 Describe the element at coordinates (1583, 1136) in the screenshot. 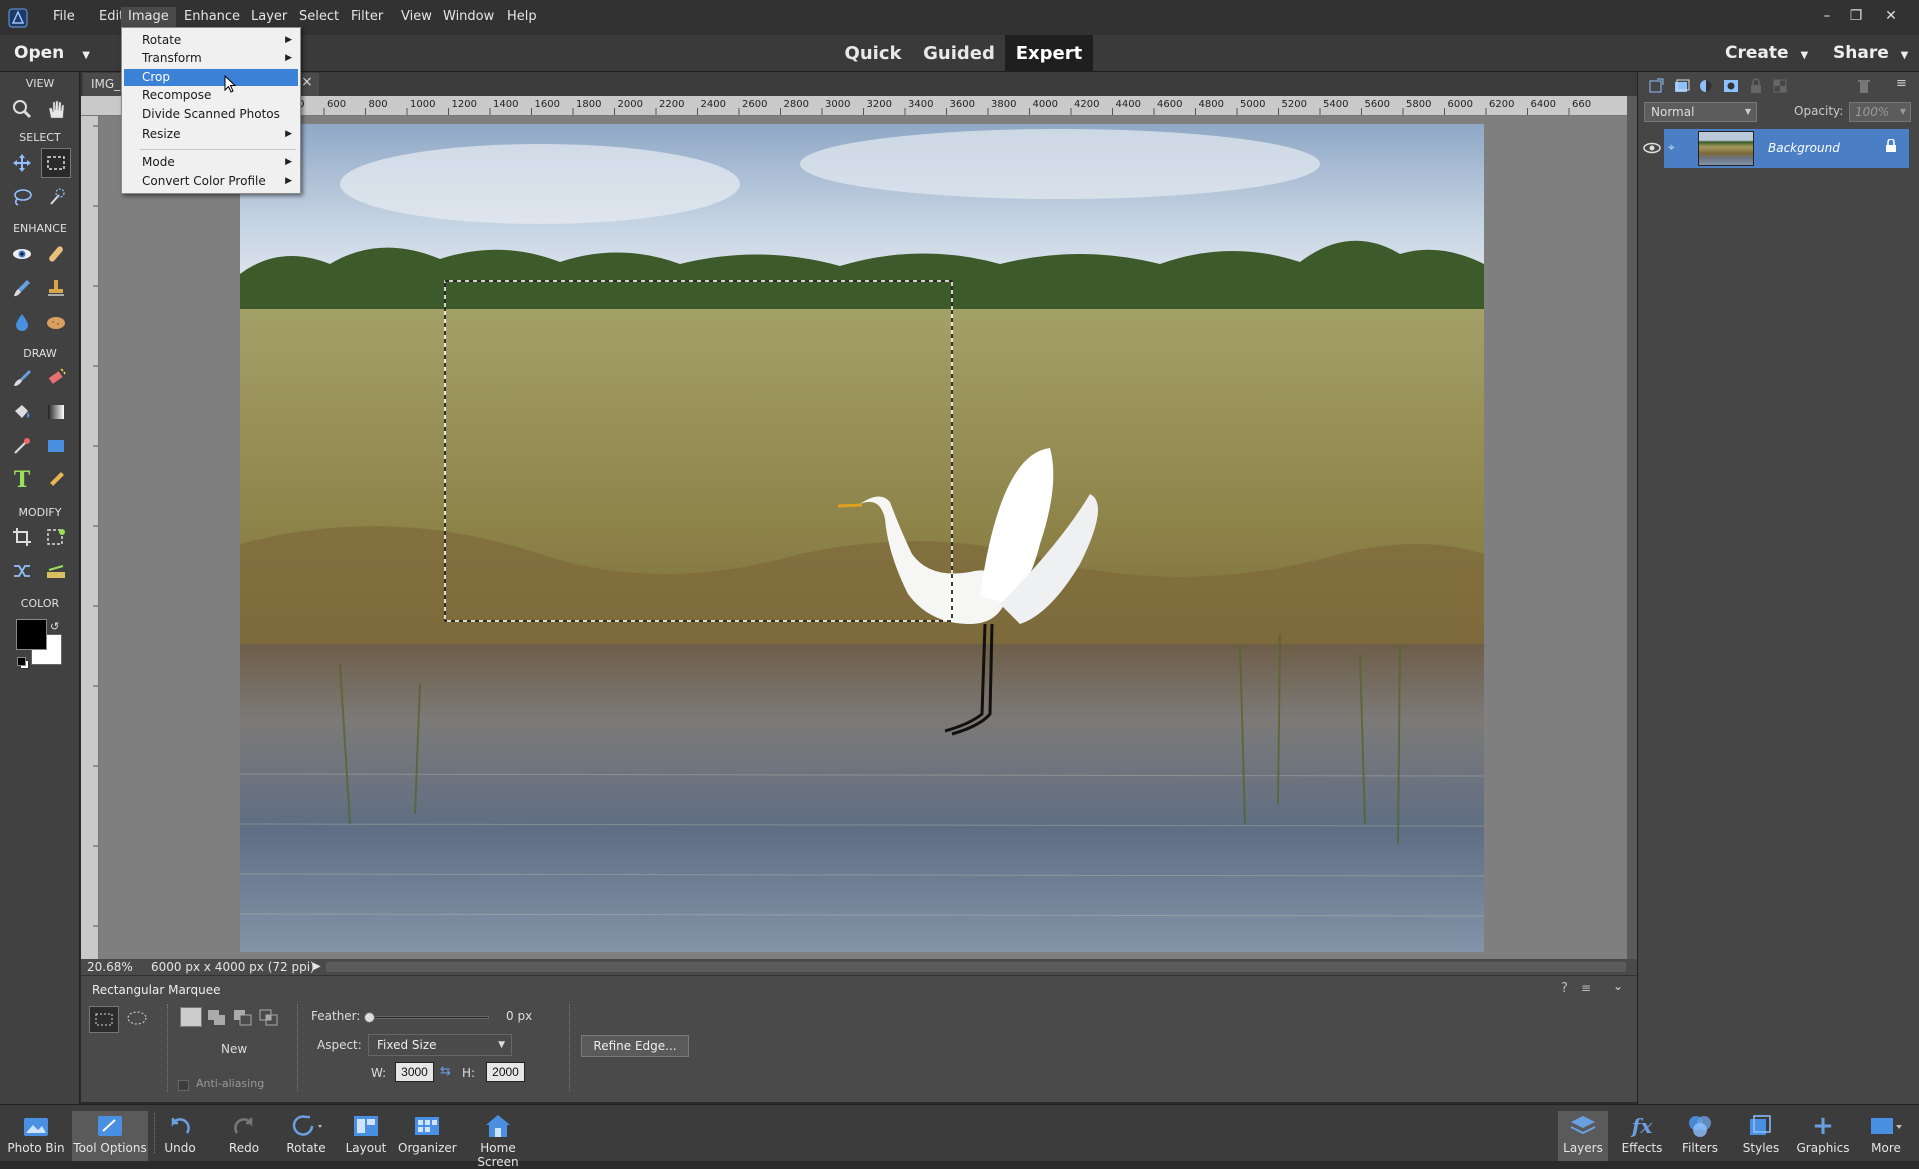

I see `layers-button: Layers` at that location.